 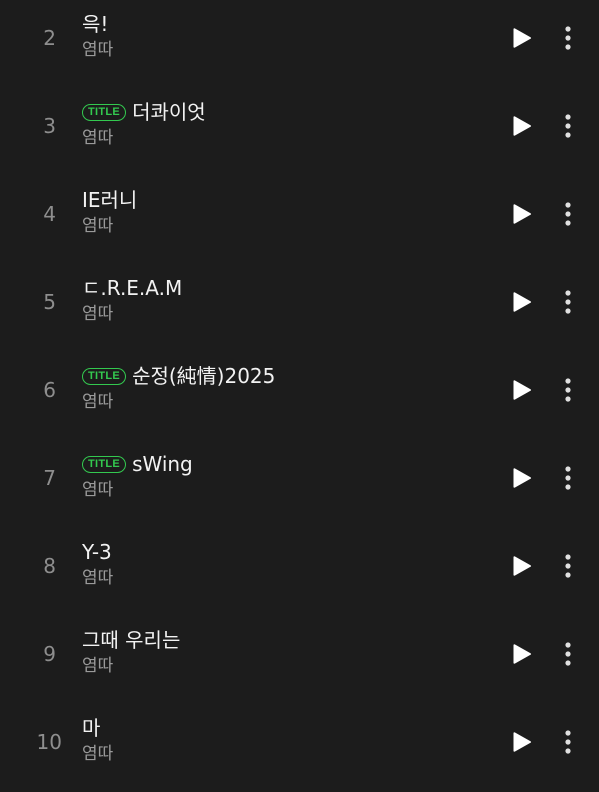 What do you see at coordinates (110, 200) in the screenshot?
I see `track-title: IE러니` at bounding box center [110, 200].